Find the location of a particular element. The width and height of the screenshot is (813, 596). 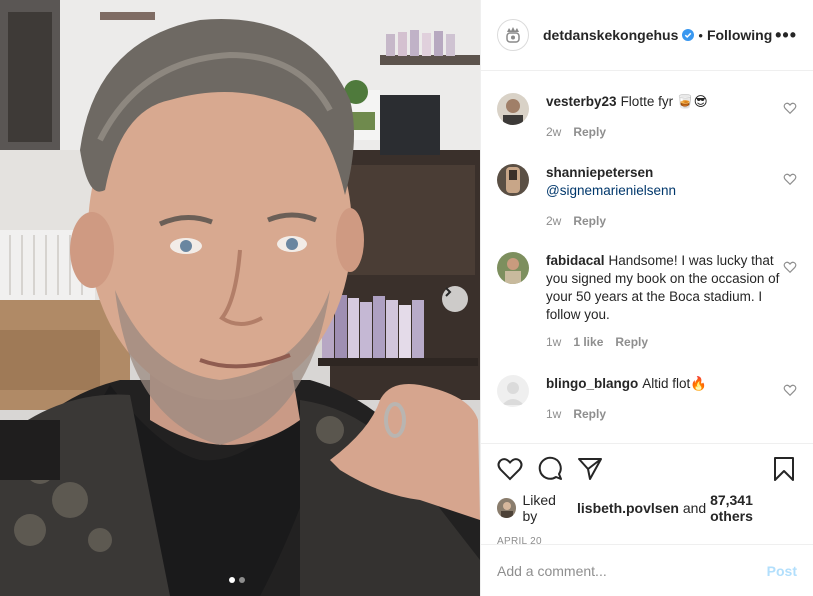

add-comment-bar: Post is located at coordinates (647, 570).